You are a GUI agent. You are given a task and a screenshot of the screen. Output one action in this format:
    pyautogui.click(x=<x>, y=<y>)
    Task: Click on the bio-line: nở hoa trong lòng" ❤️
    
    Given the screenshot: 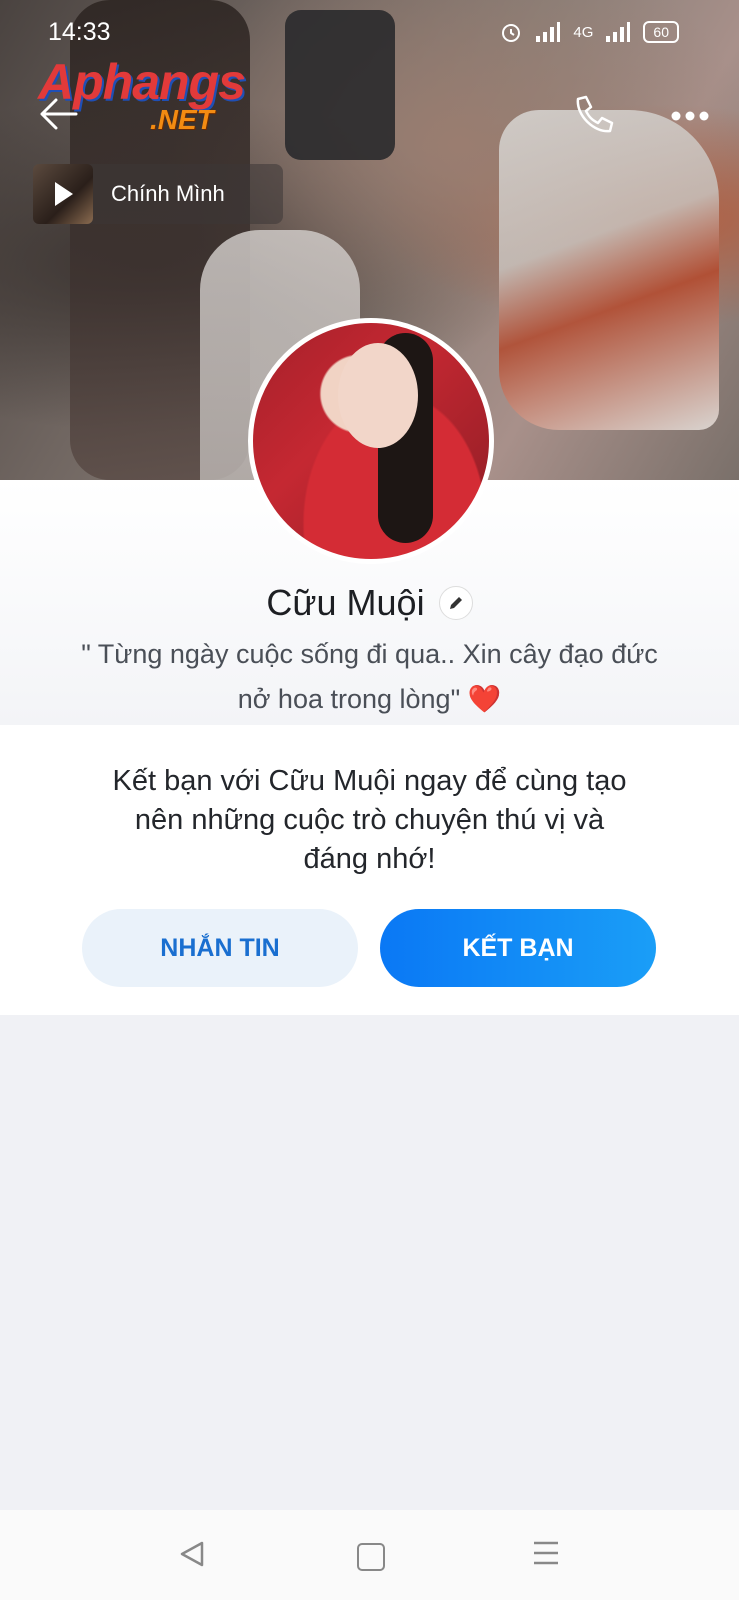 What is the action you would take?
    pyautogui.click(x=369, y=699)
    